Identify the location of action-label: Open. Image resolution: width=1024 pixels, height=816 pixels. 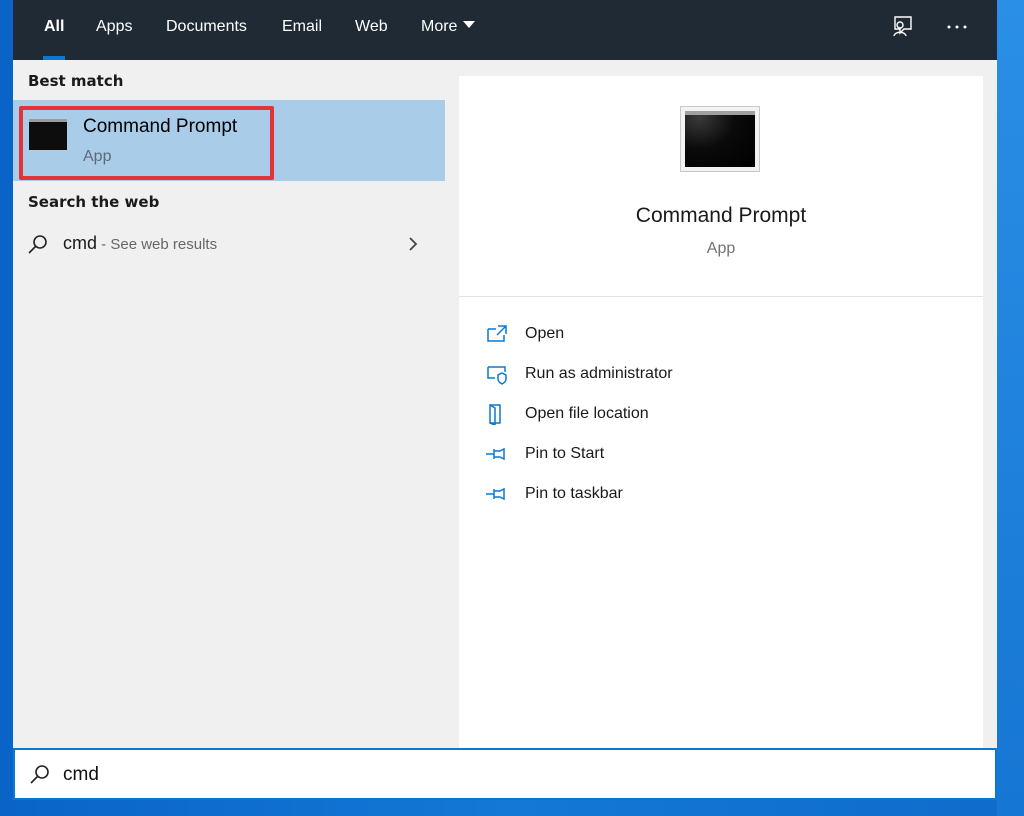
(545, 333).